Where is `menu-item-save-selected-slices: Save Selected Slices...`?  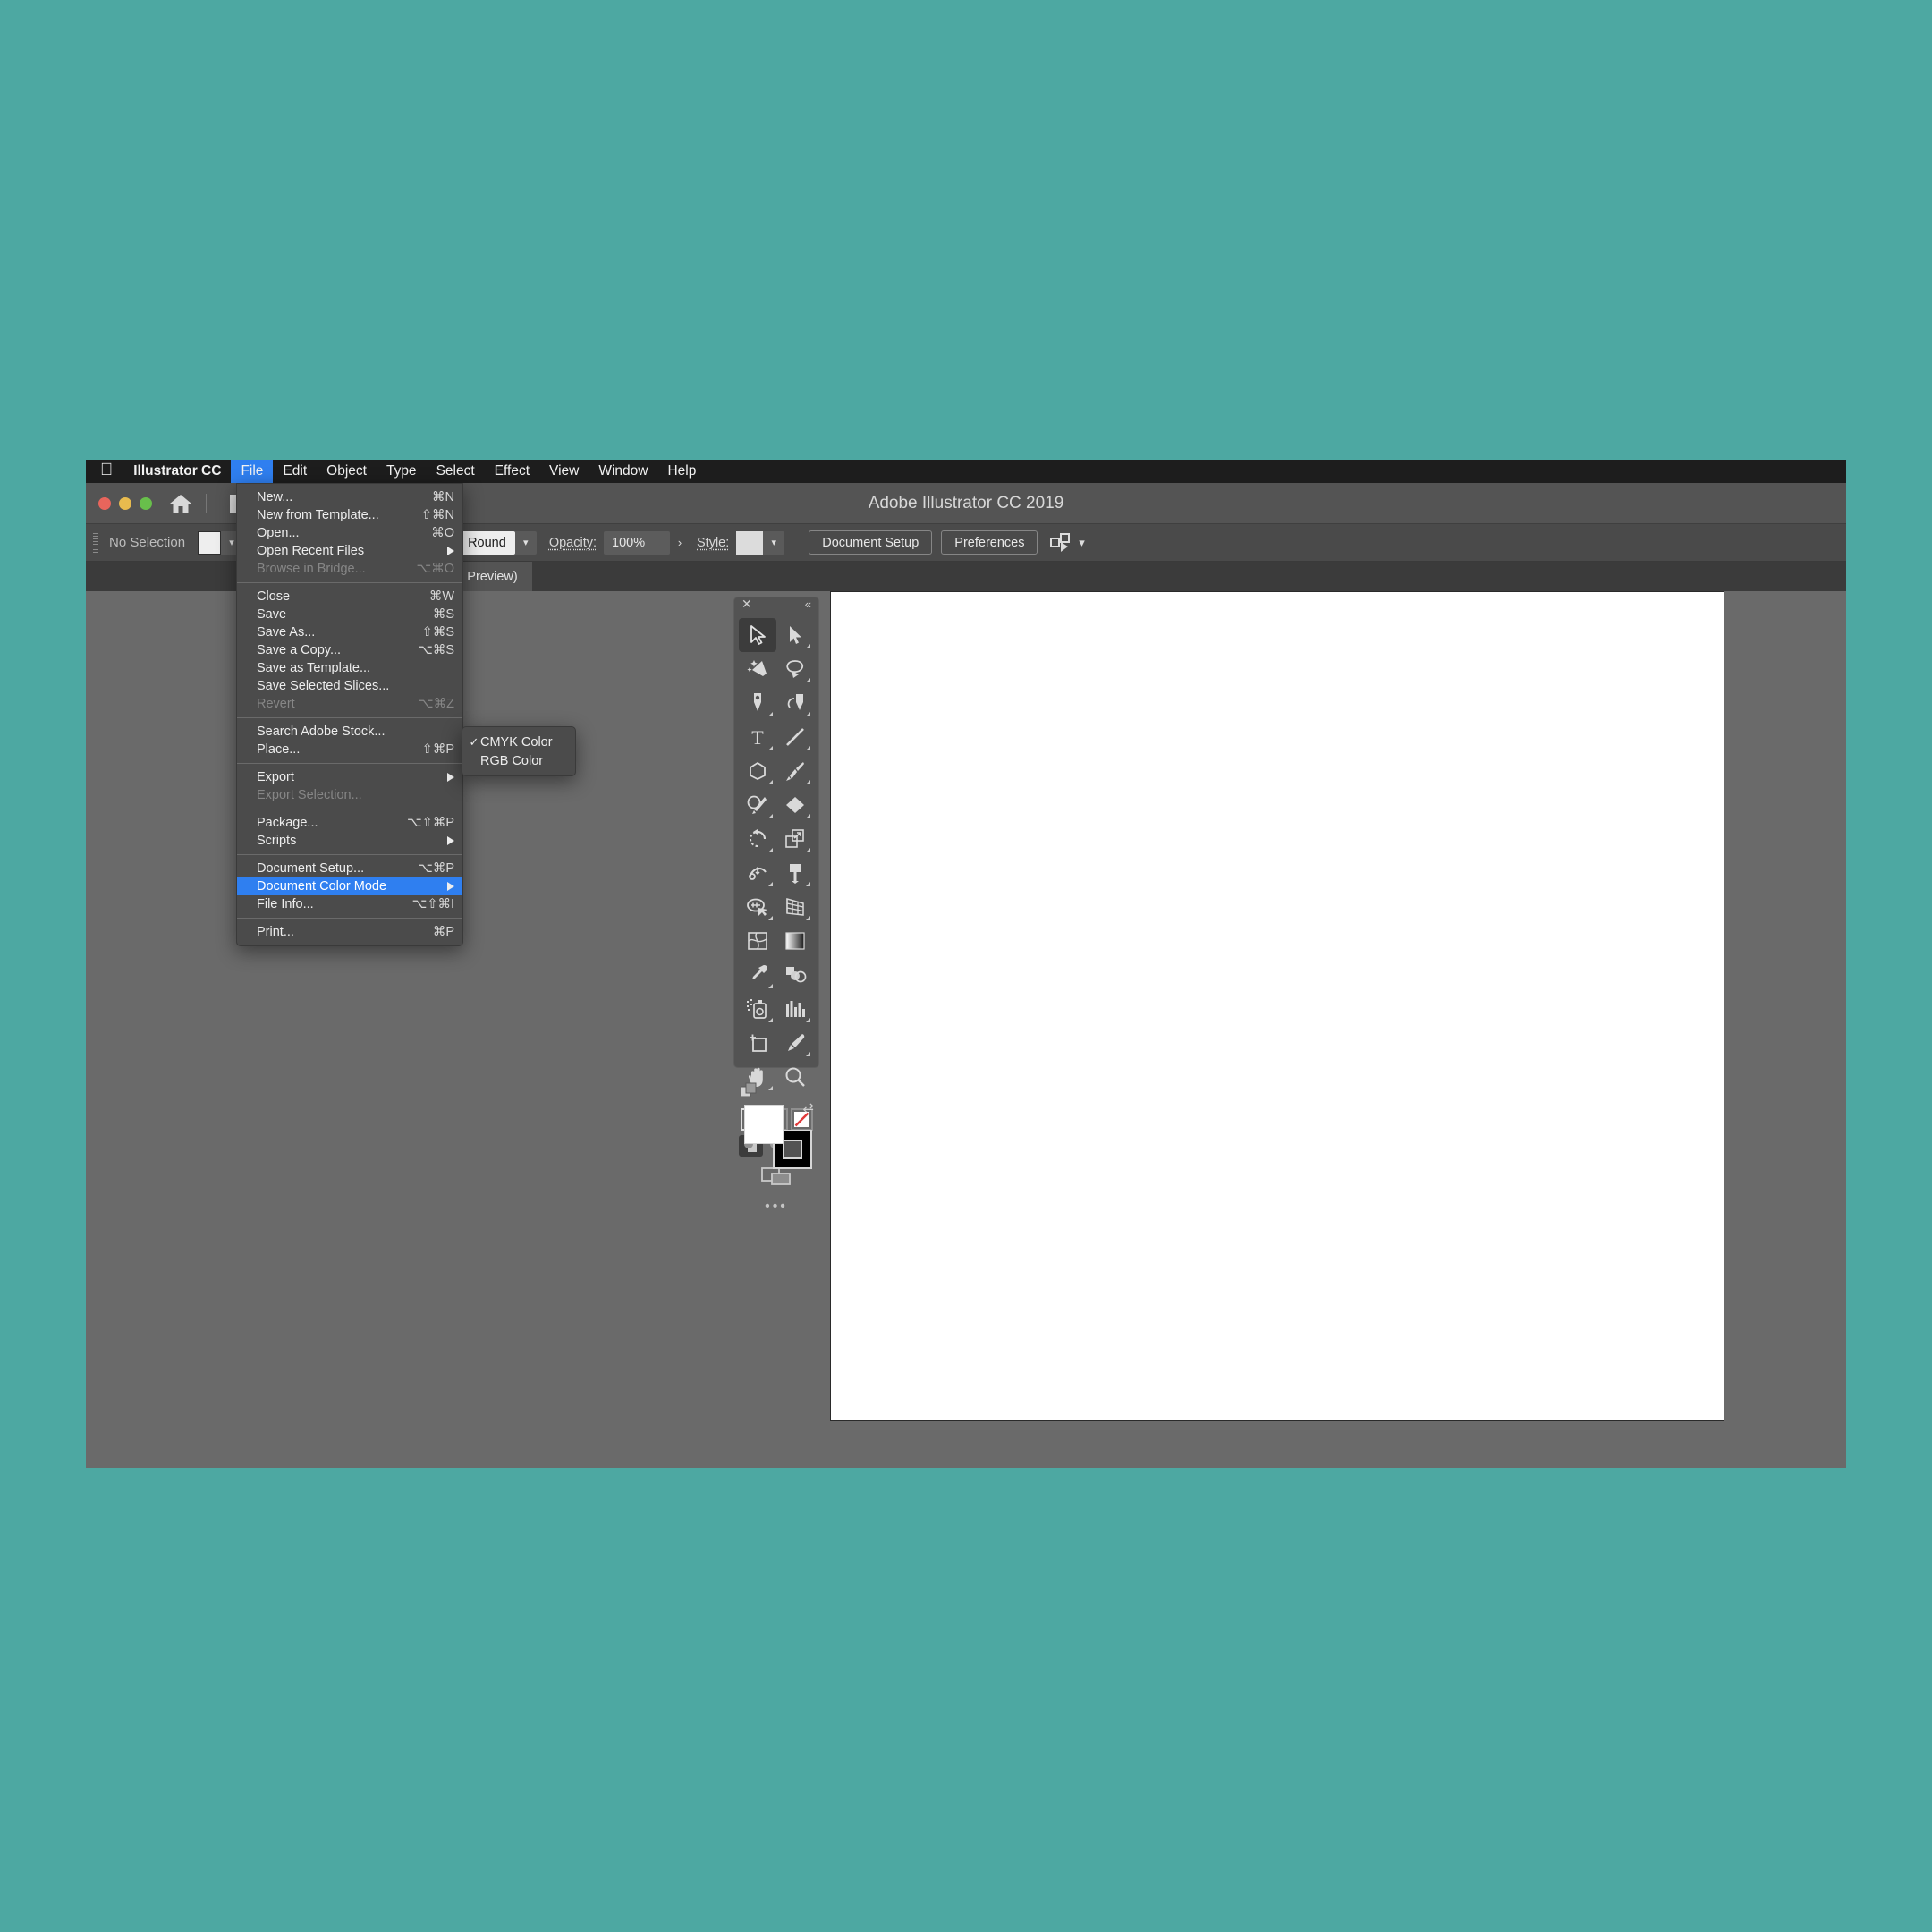
menu-item-save-selected-slices: Save Selected Slices... is located at coordinates (349, 686).